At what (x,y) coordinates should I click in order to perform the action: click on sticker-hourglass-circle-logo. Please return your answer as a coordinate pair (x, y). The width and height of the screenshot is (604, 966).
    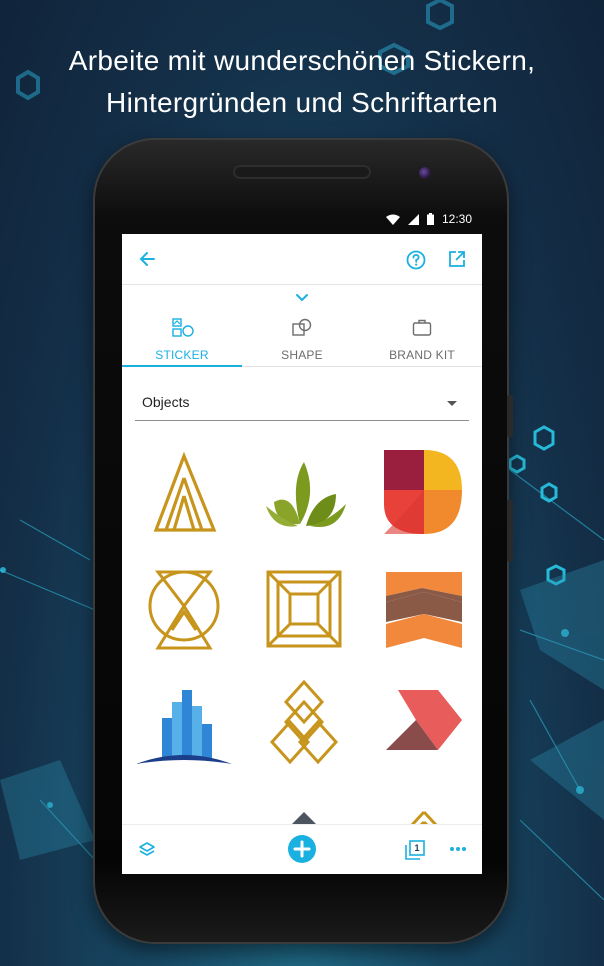
    Looking at the image, I should click on (182, 615).